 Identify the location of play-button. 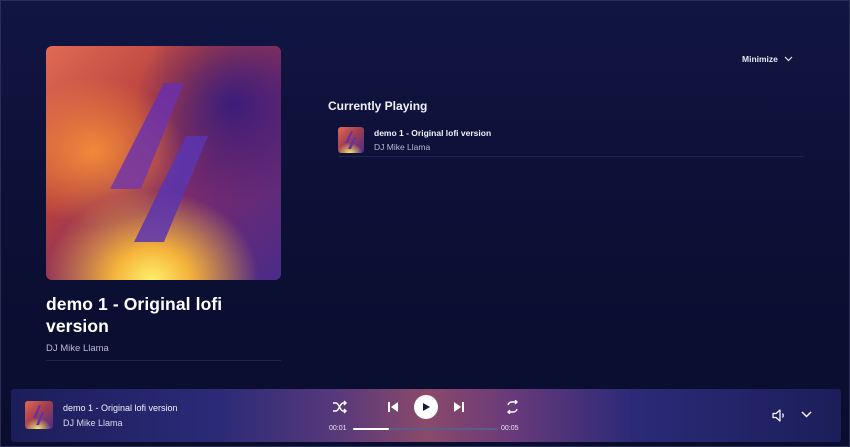
(426, 407).